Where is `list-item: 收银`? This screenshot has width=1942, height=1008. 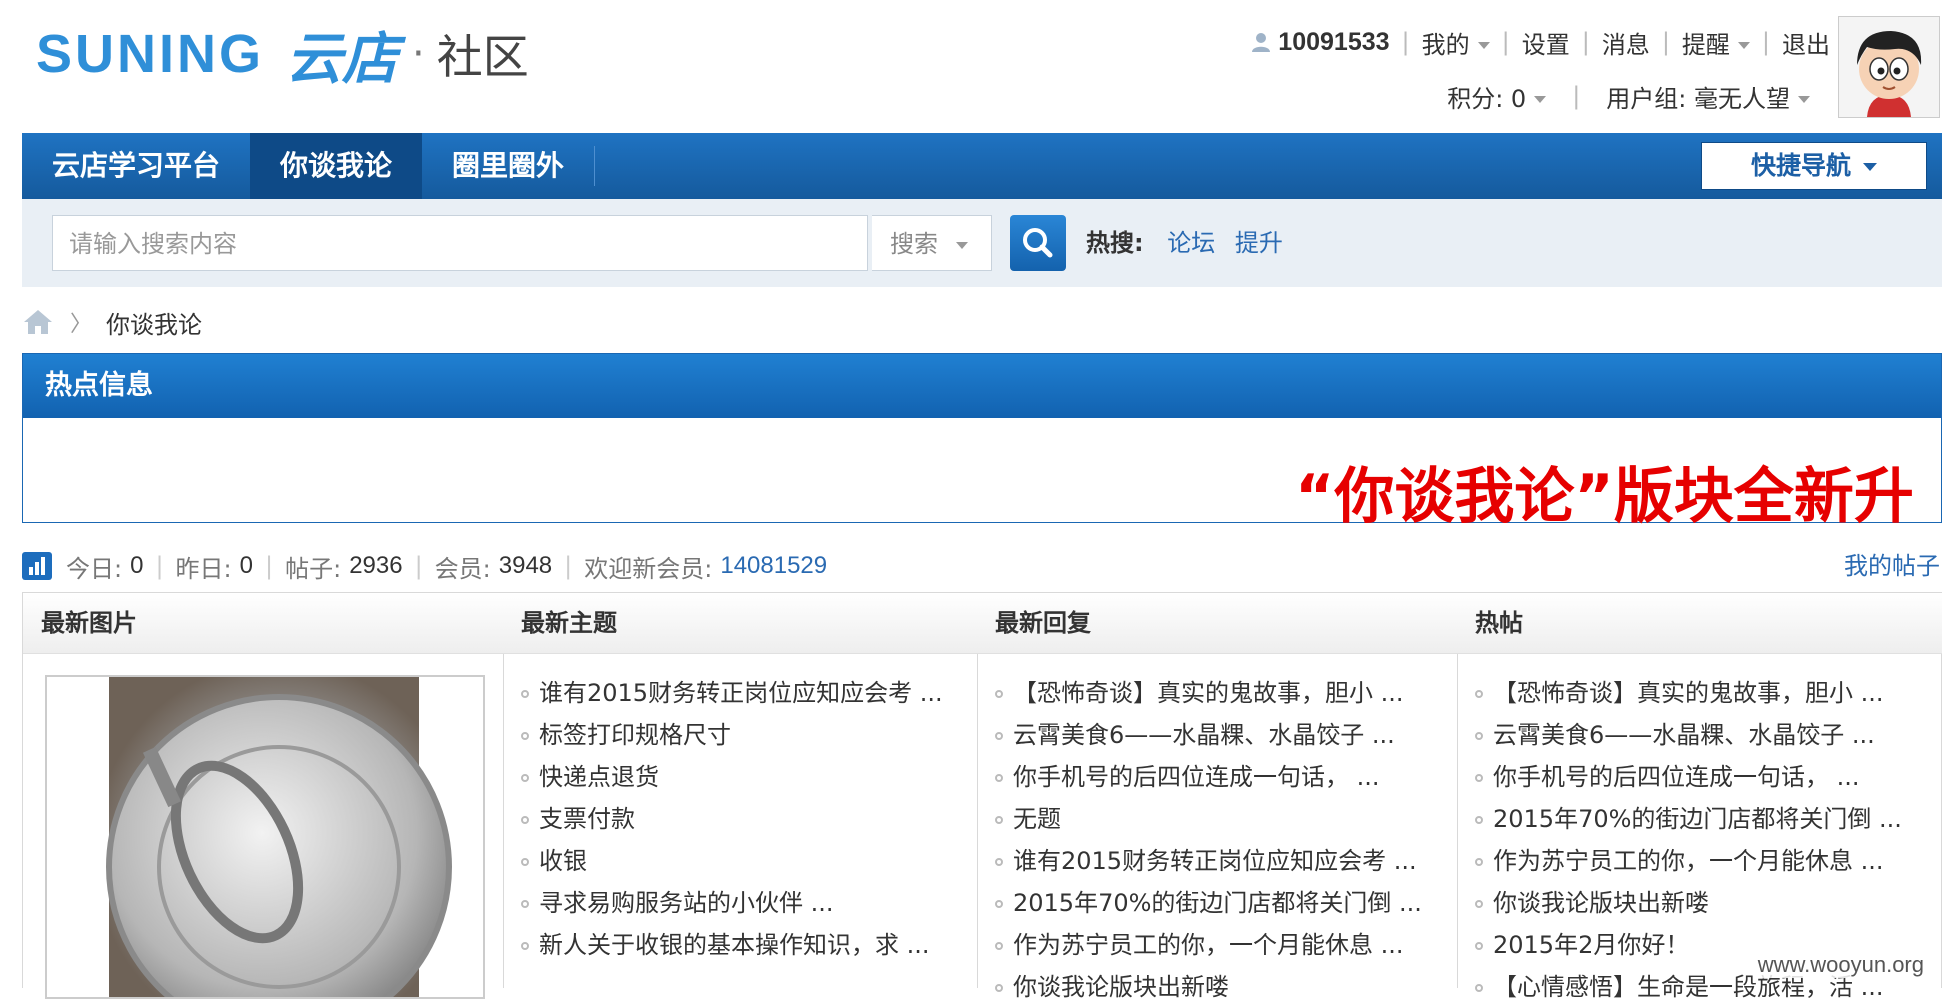 list-item: 收银 is located at coordinates (749, 861).